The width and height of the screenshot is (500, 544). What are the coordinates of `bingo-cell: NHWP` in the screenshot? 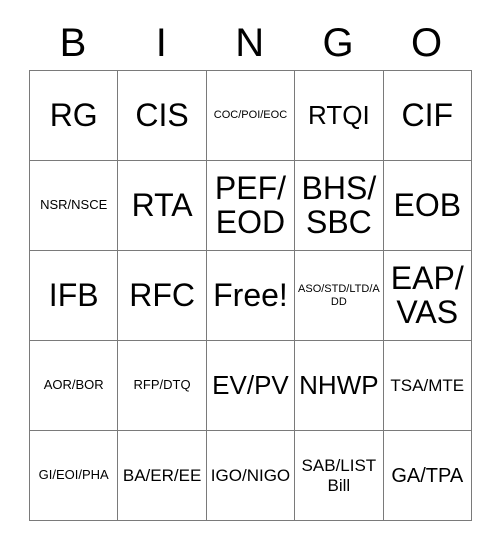 It's located at (339, 386).